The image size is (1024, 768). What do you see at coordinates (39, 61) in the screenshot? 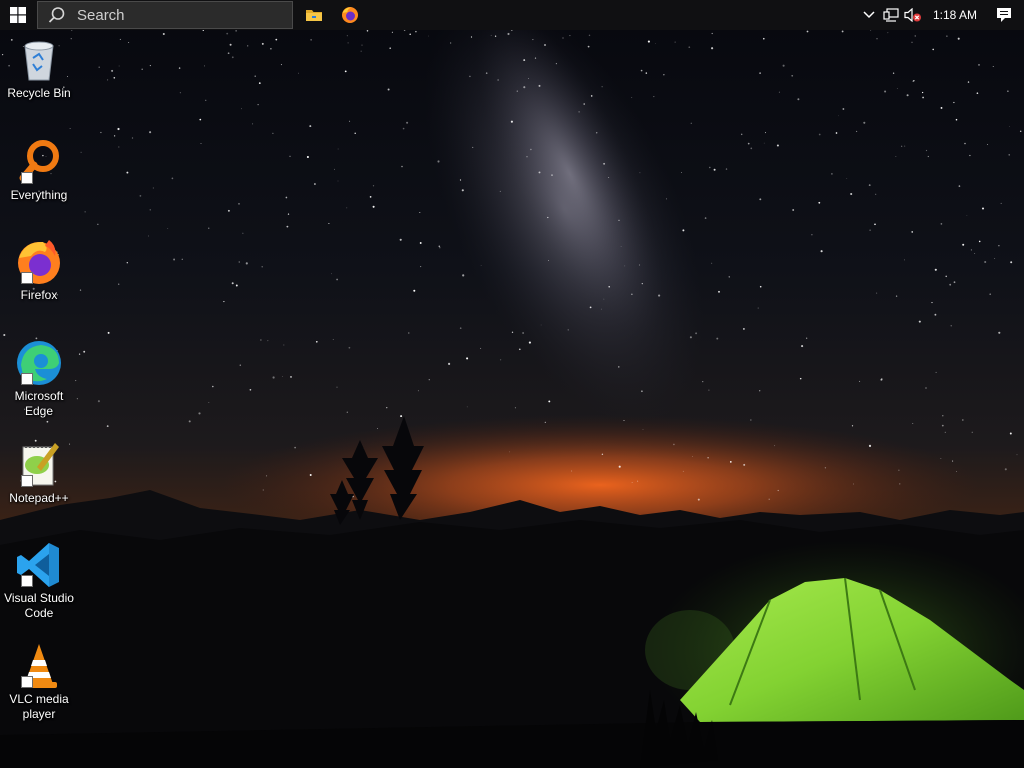
I see `recycle-bin-icon` at bounding box center [39, 61].